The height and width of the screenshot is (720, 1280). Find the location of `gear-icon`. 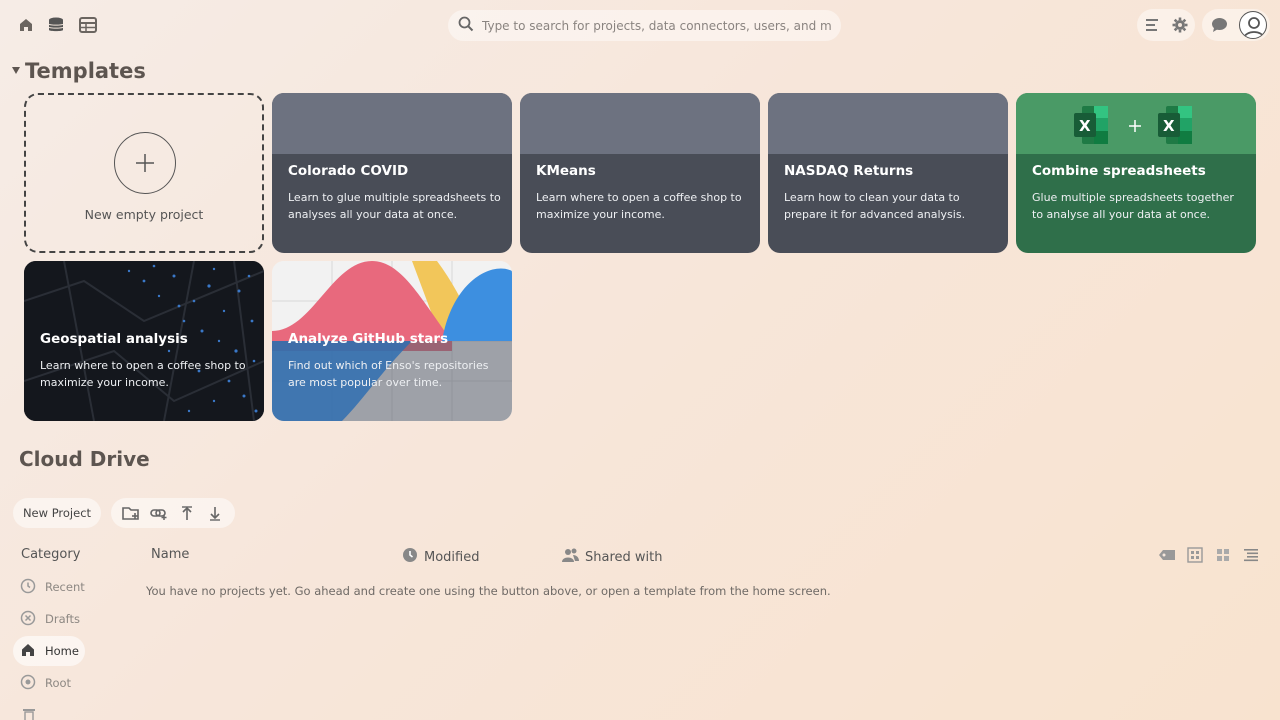

gear-icon is located at coordinates (1180, 27).